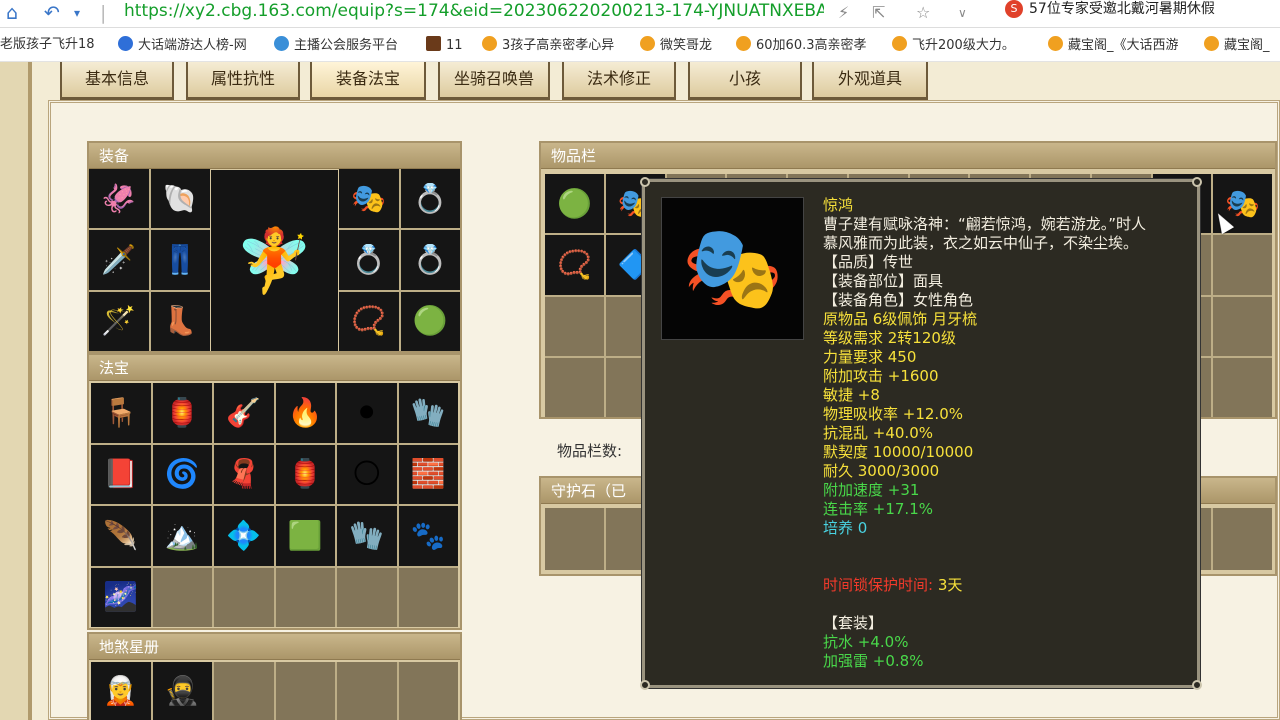 This screenshot has height=720, width=1280. I want to click on treasure-icon: 🧤, so click(367, 535).